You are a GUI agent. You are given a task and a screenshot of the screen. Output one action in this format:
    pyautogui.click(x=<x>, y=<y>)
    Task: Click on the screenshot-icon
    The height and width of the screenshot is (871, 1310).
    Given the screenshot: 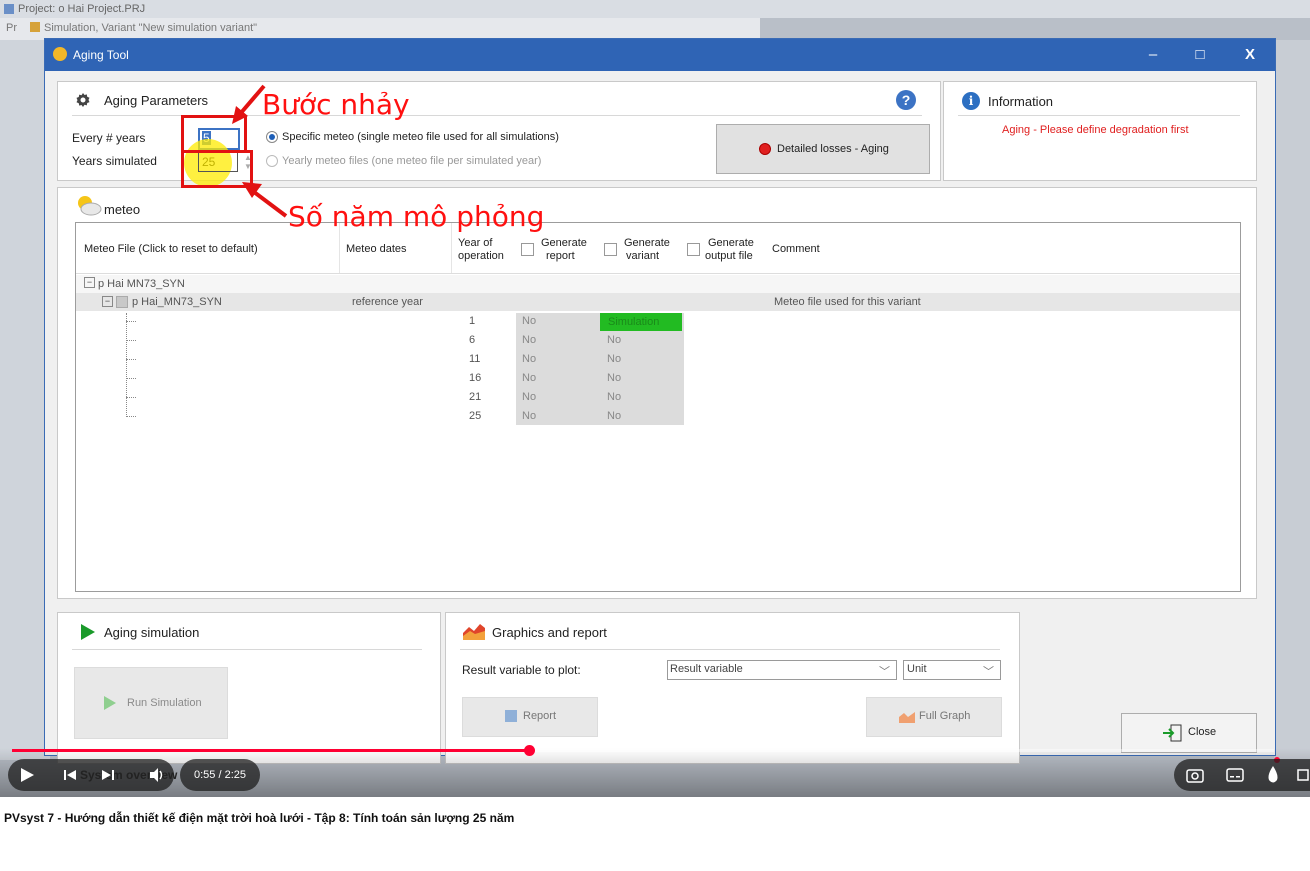 What is the action you would take?
    pyautogui.click(x=1195, y=775)
    